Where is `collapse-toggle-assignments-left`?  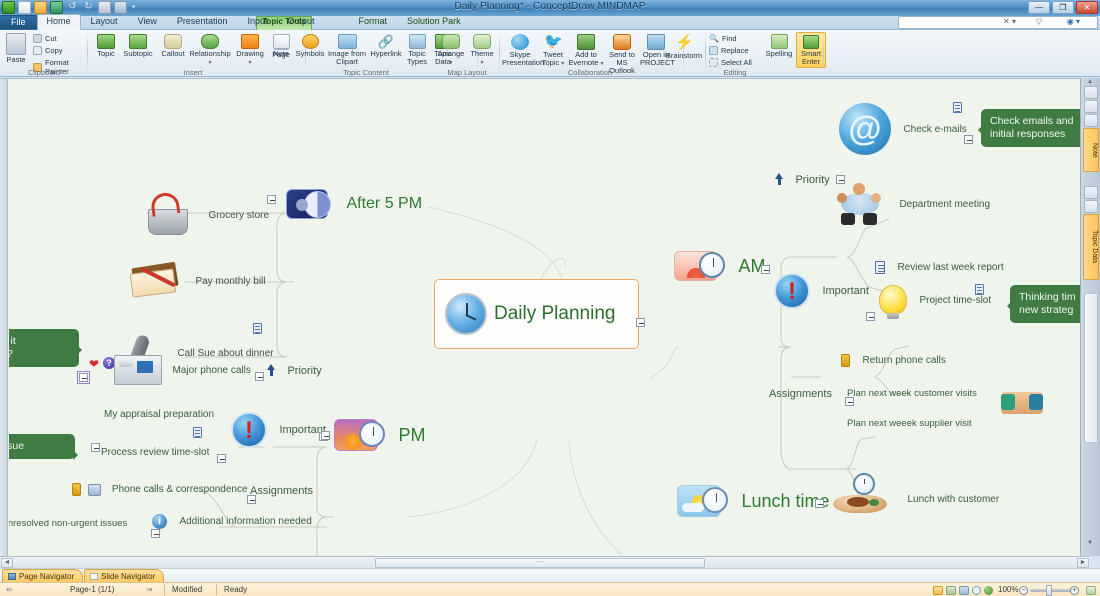 collapse-toggle-assignments-left is located at coordinates (251, 499).